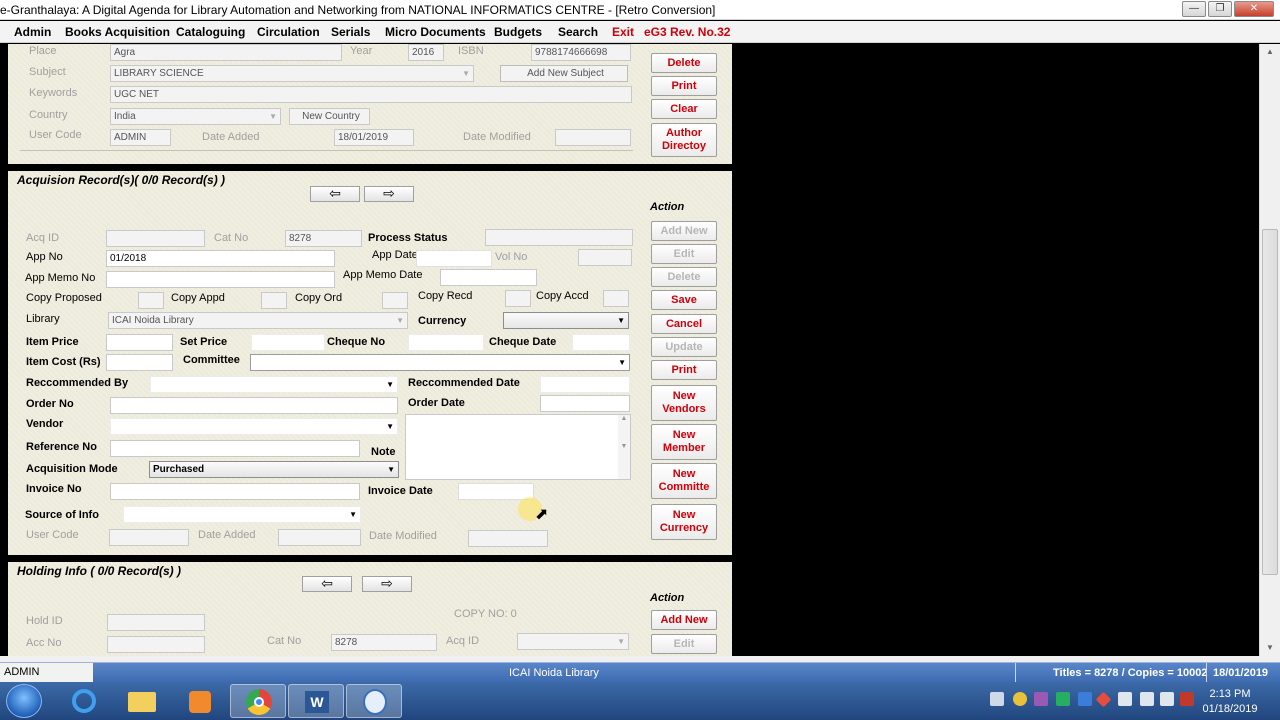  I want to click on holding-previous-arrow-icon: ⇦, so click(327, 584).